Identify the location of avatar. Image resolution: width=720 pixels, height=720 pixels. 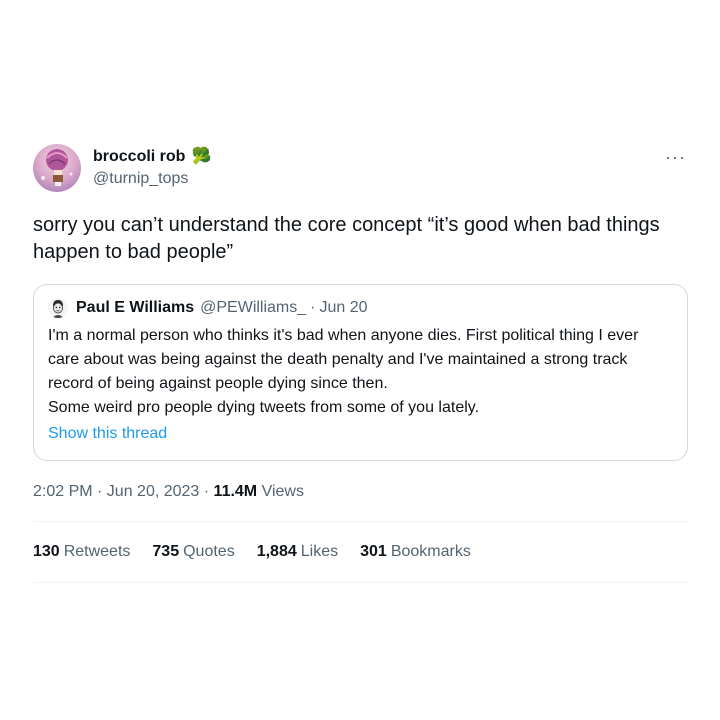
(57, 168).